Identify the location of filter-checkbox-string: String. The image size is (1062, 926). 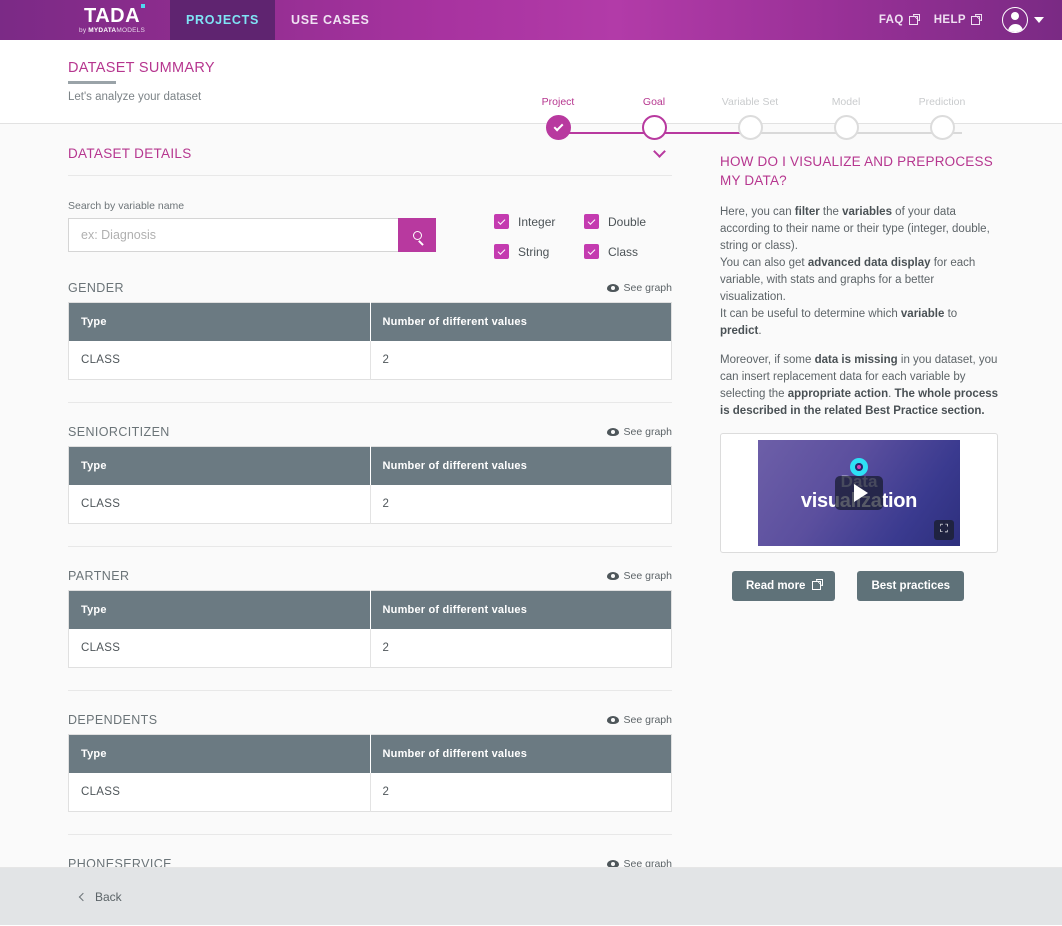
(539, 251).